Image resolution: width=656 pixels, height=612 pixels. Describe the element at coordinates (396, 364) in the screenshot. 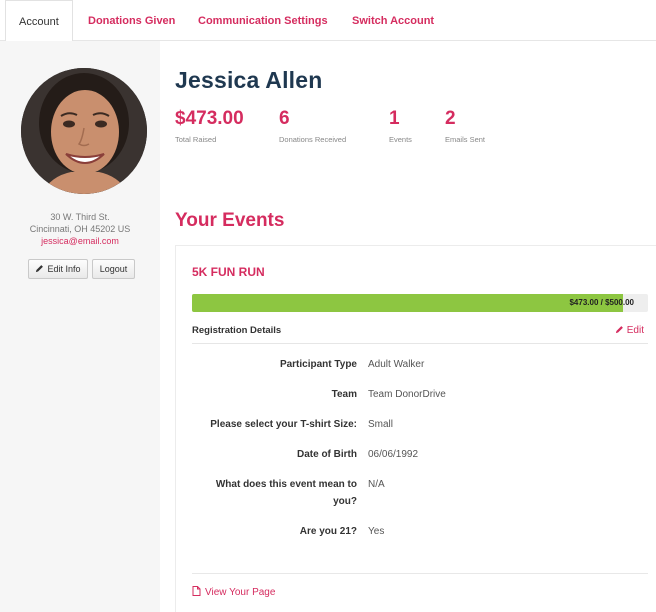

I see `field-value-participant-type: Adult Walker` at that location.